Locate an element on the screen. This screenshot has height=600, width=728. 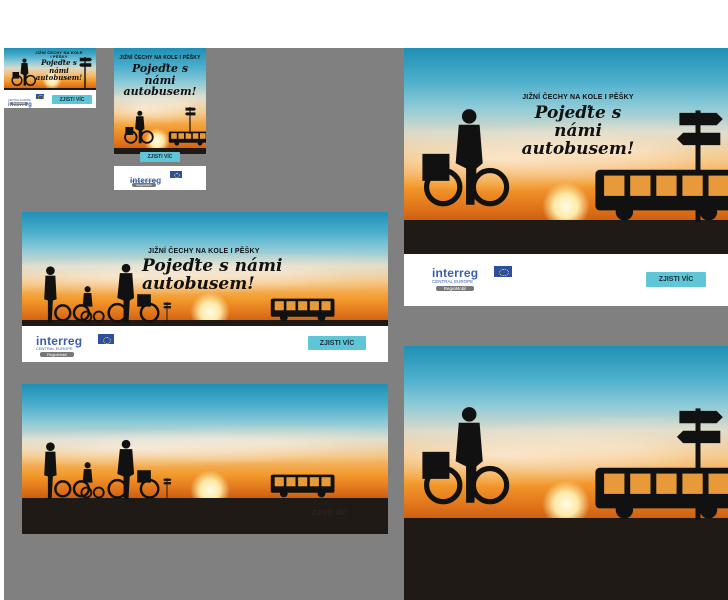
banner-title: Pojeďte s námi autobusem! is located at coordinates (212, 275).